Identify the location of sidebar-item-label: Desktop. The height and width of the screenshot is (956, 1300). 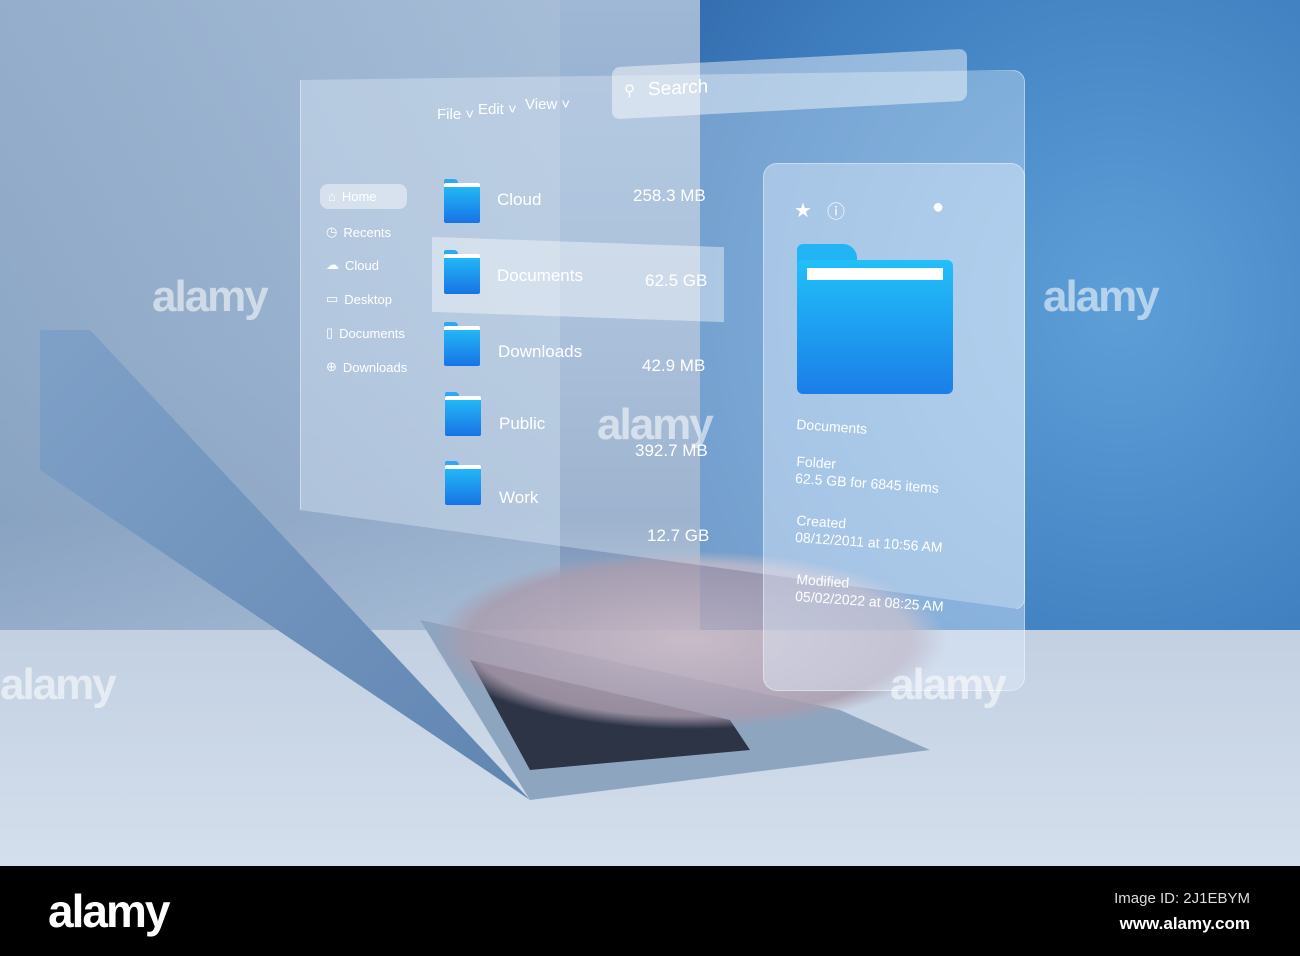
(368, 299).